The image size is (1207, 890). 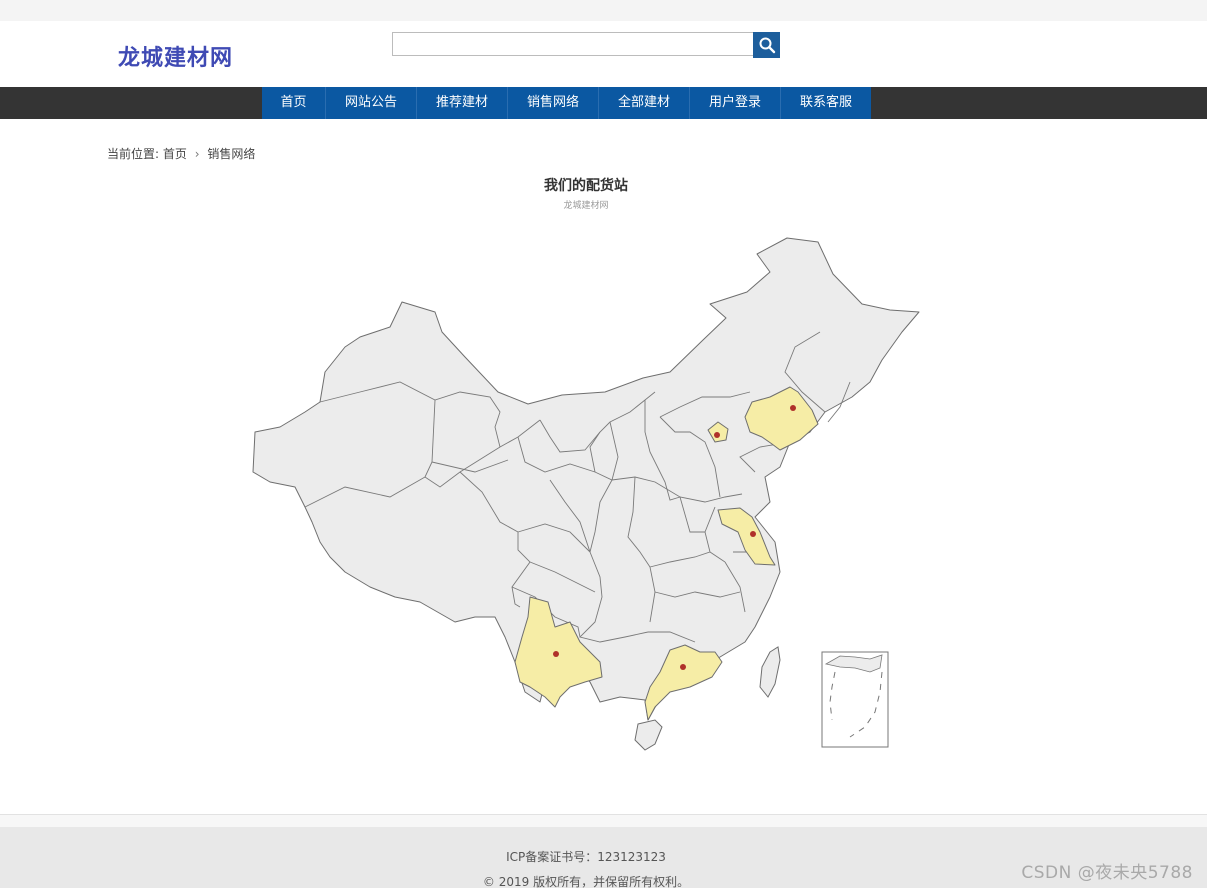 What do you see at coordinates (294, 103) in the screenshot?
I see `nav-item-home: 首页` at bounding box center [294, 103].